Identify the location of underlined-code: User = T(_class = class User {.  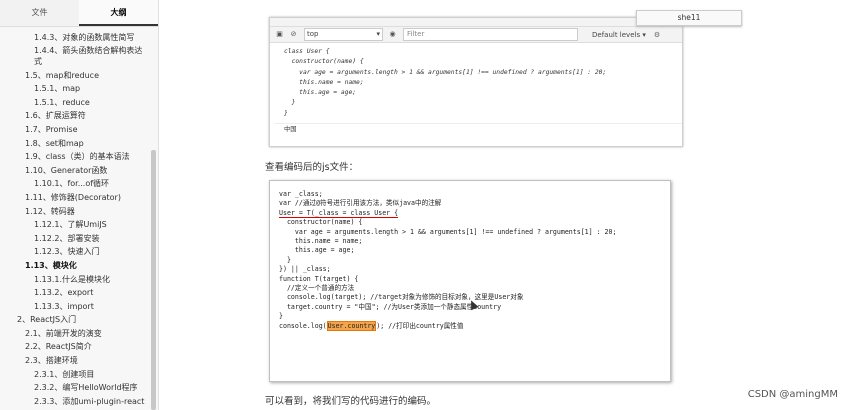
(339, 213).